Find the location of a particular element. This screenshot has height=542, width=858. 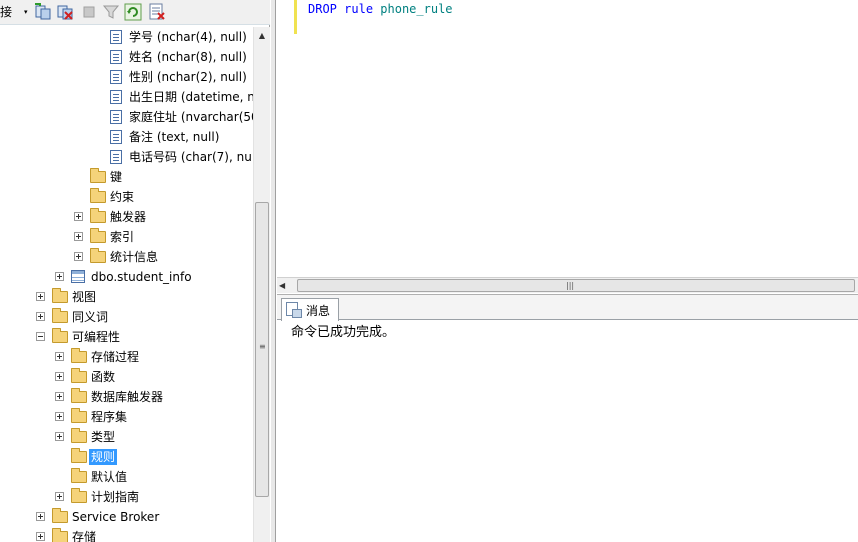

tree-item-triggers: 触发器 is located at coordinates (126, 217).